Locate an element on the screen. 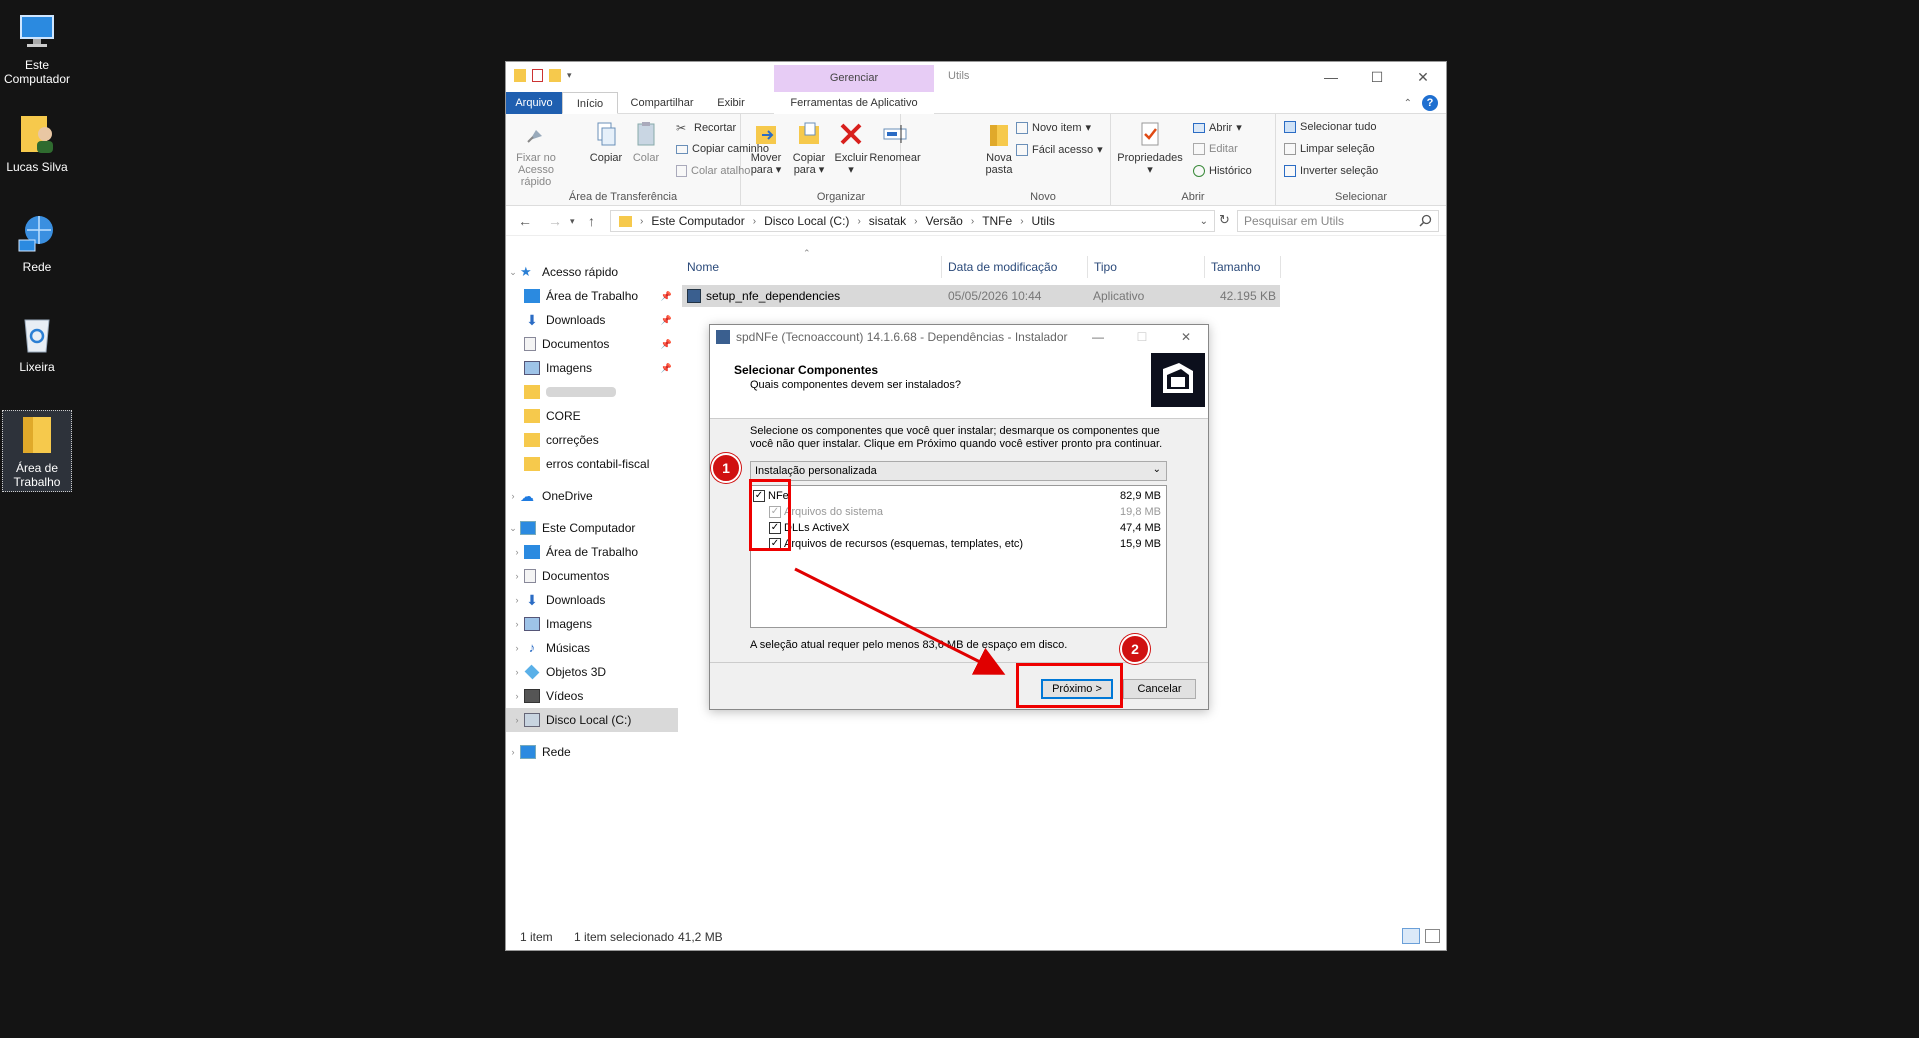 This screenshot has width=1919, height=1038. breadcrumb-tnfe: TNFe is located at coordinates (997, 221).